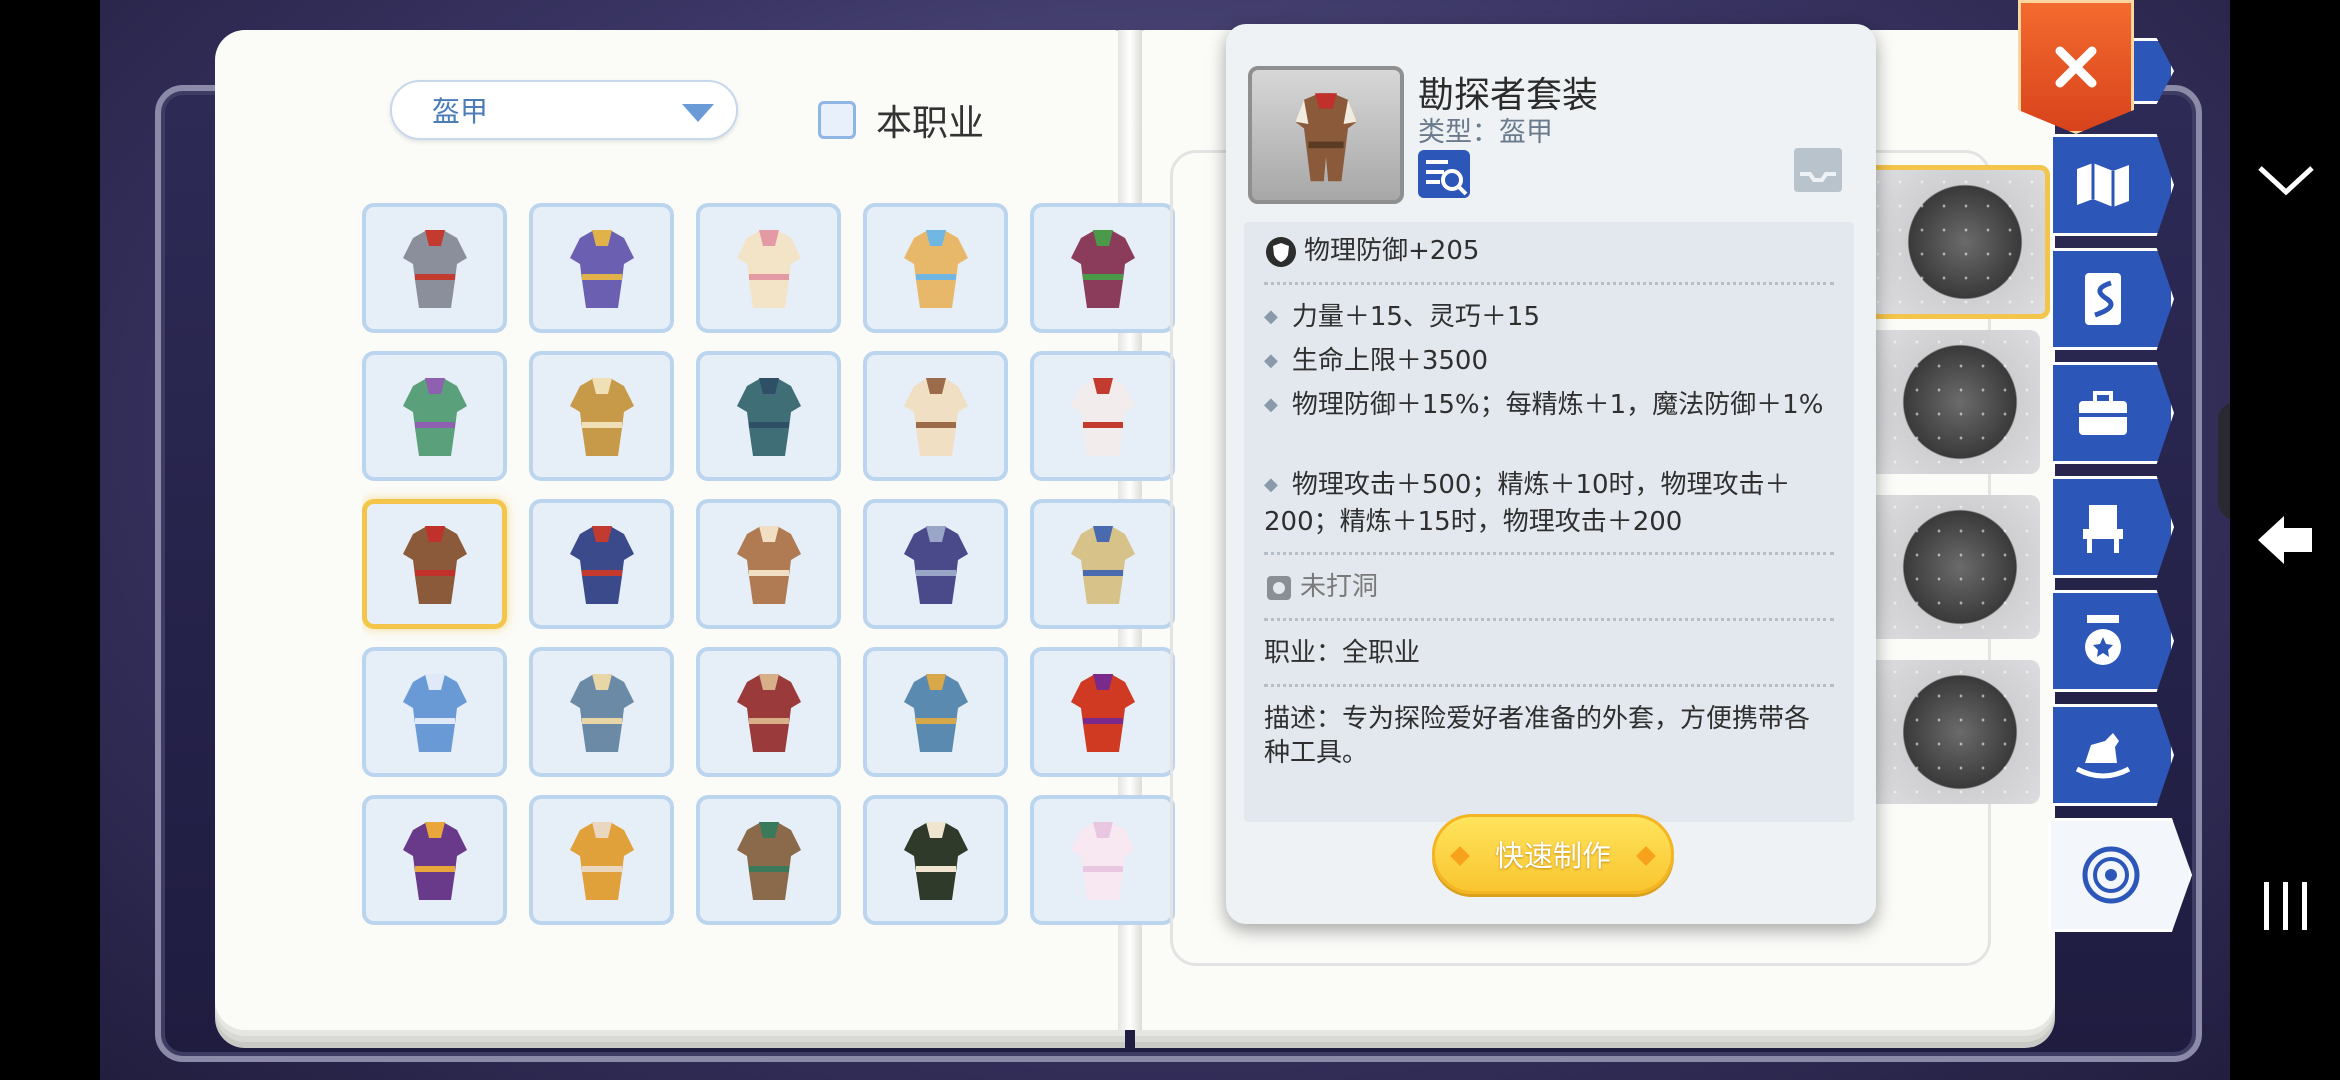 The image size is (2340, 1080). What do you see at coordinates (930, 123) in the screenshot?
I see `job-checkbox-label: 本职业` at bounding box center [930, 123].